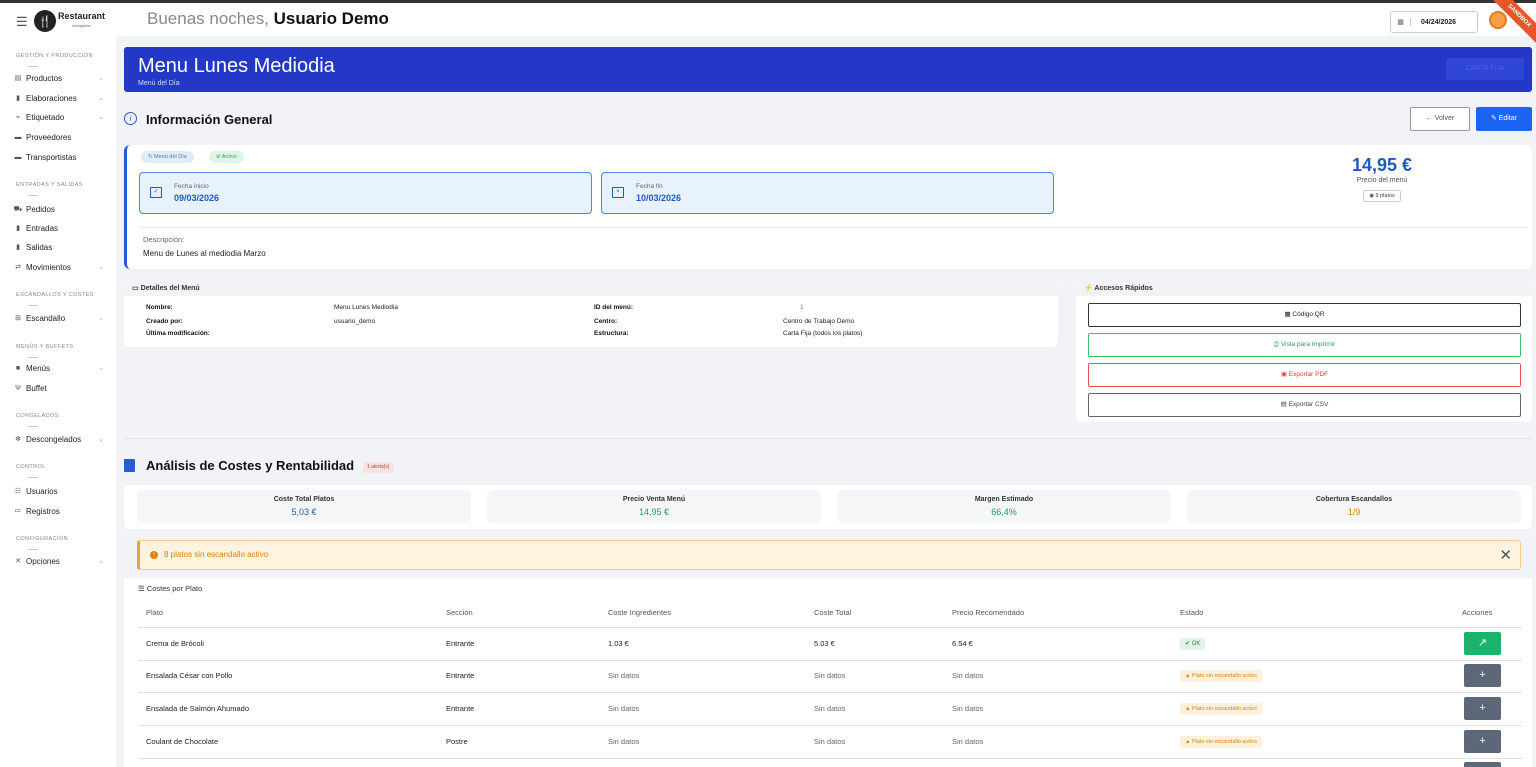 This screenshot has width=1536, height=767. Describe the element at coordinates (1224, 742) in the screenshot. I see `status-label: Plato sin escandallo activo` at that location.